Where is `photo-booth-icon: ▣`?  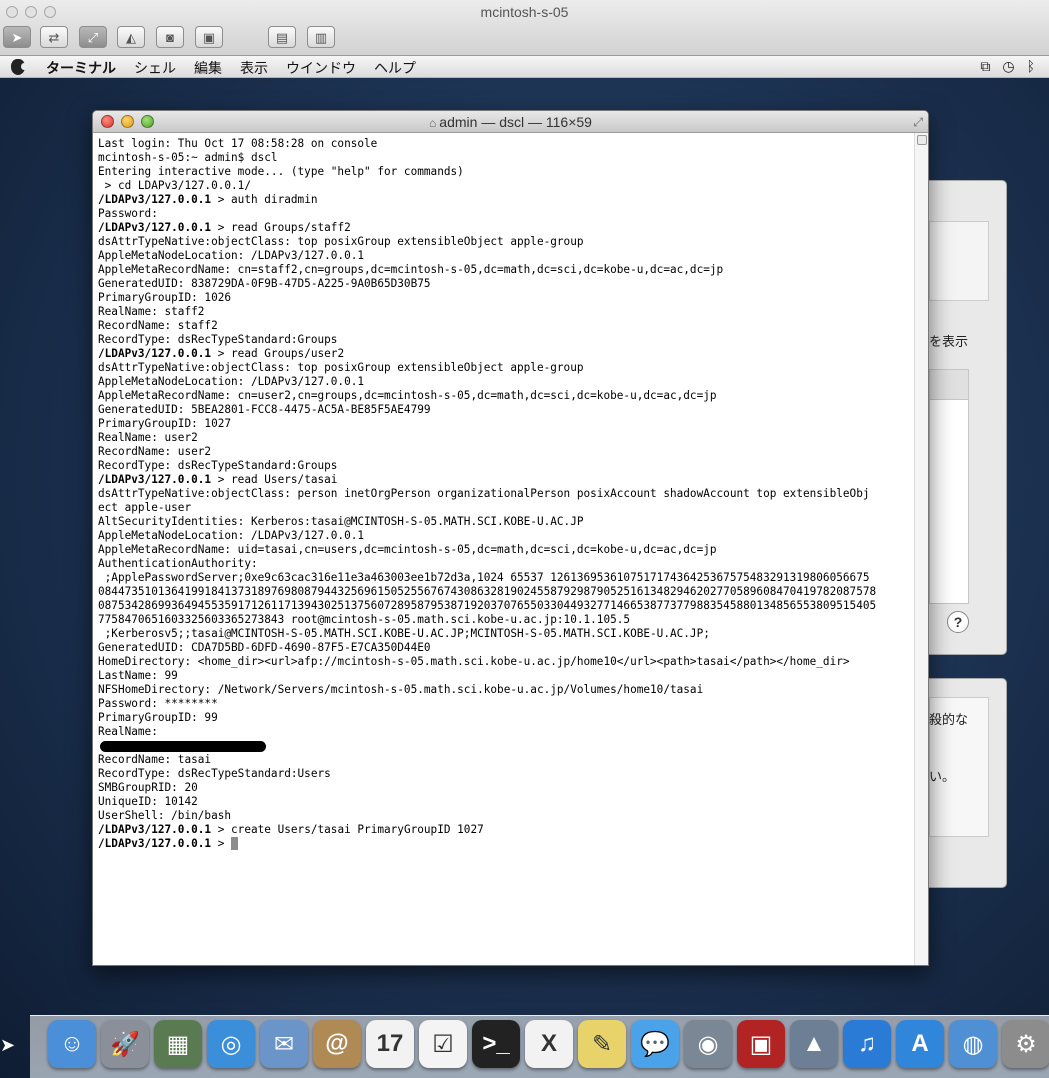 photo-booth-icon: ▣ is located at coordinates (761, 1044).